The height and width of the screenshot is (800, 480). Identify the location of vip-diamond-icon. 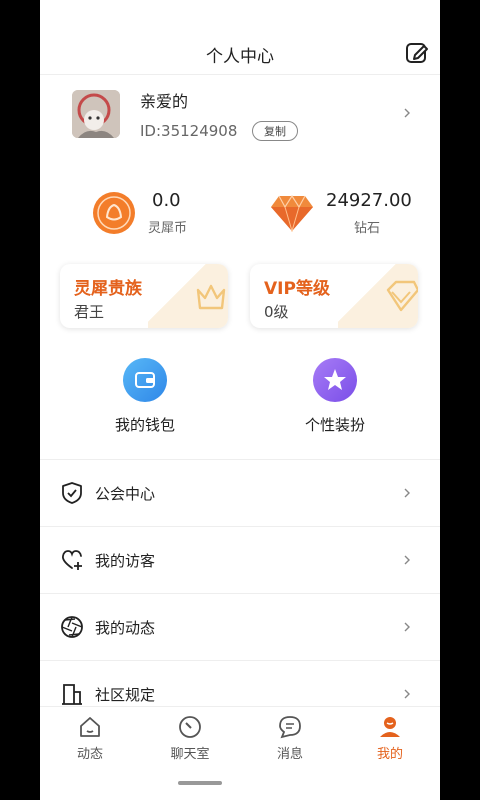
(402, 296).